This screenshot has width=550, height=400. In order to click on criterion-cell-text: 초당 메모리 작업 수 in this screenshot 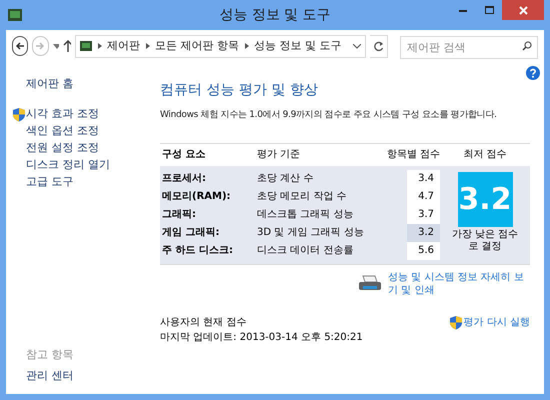, I will do `click(302, 197)`.